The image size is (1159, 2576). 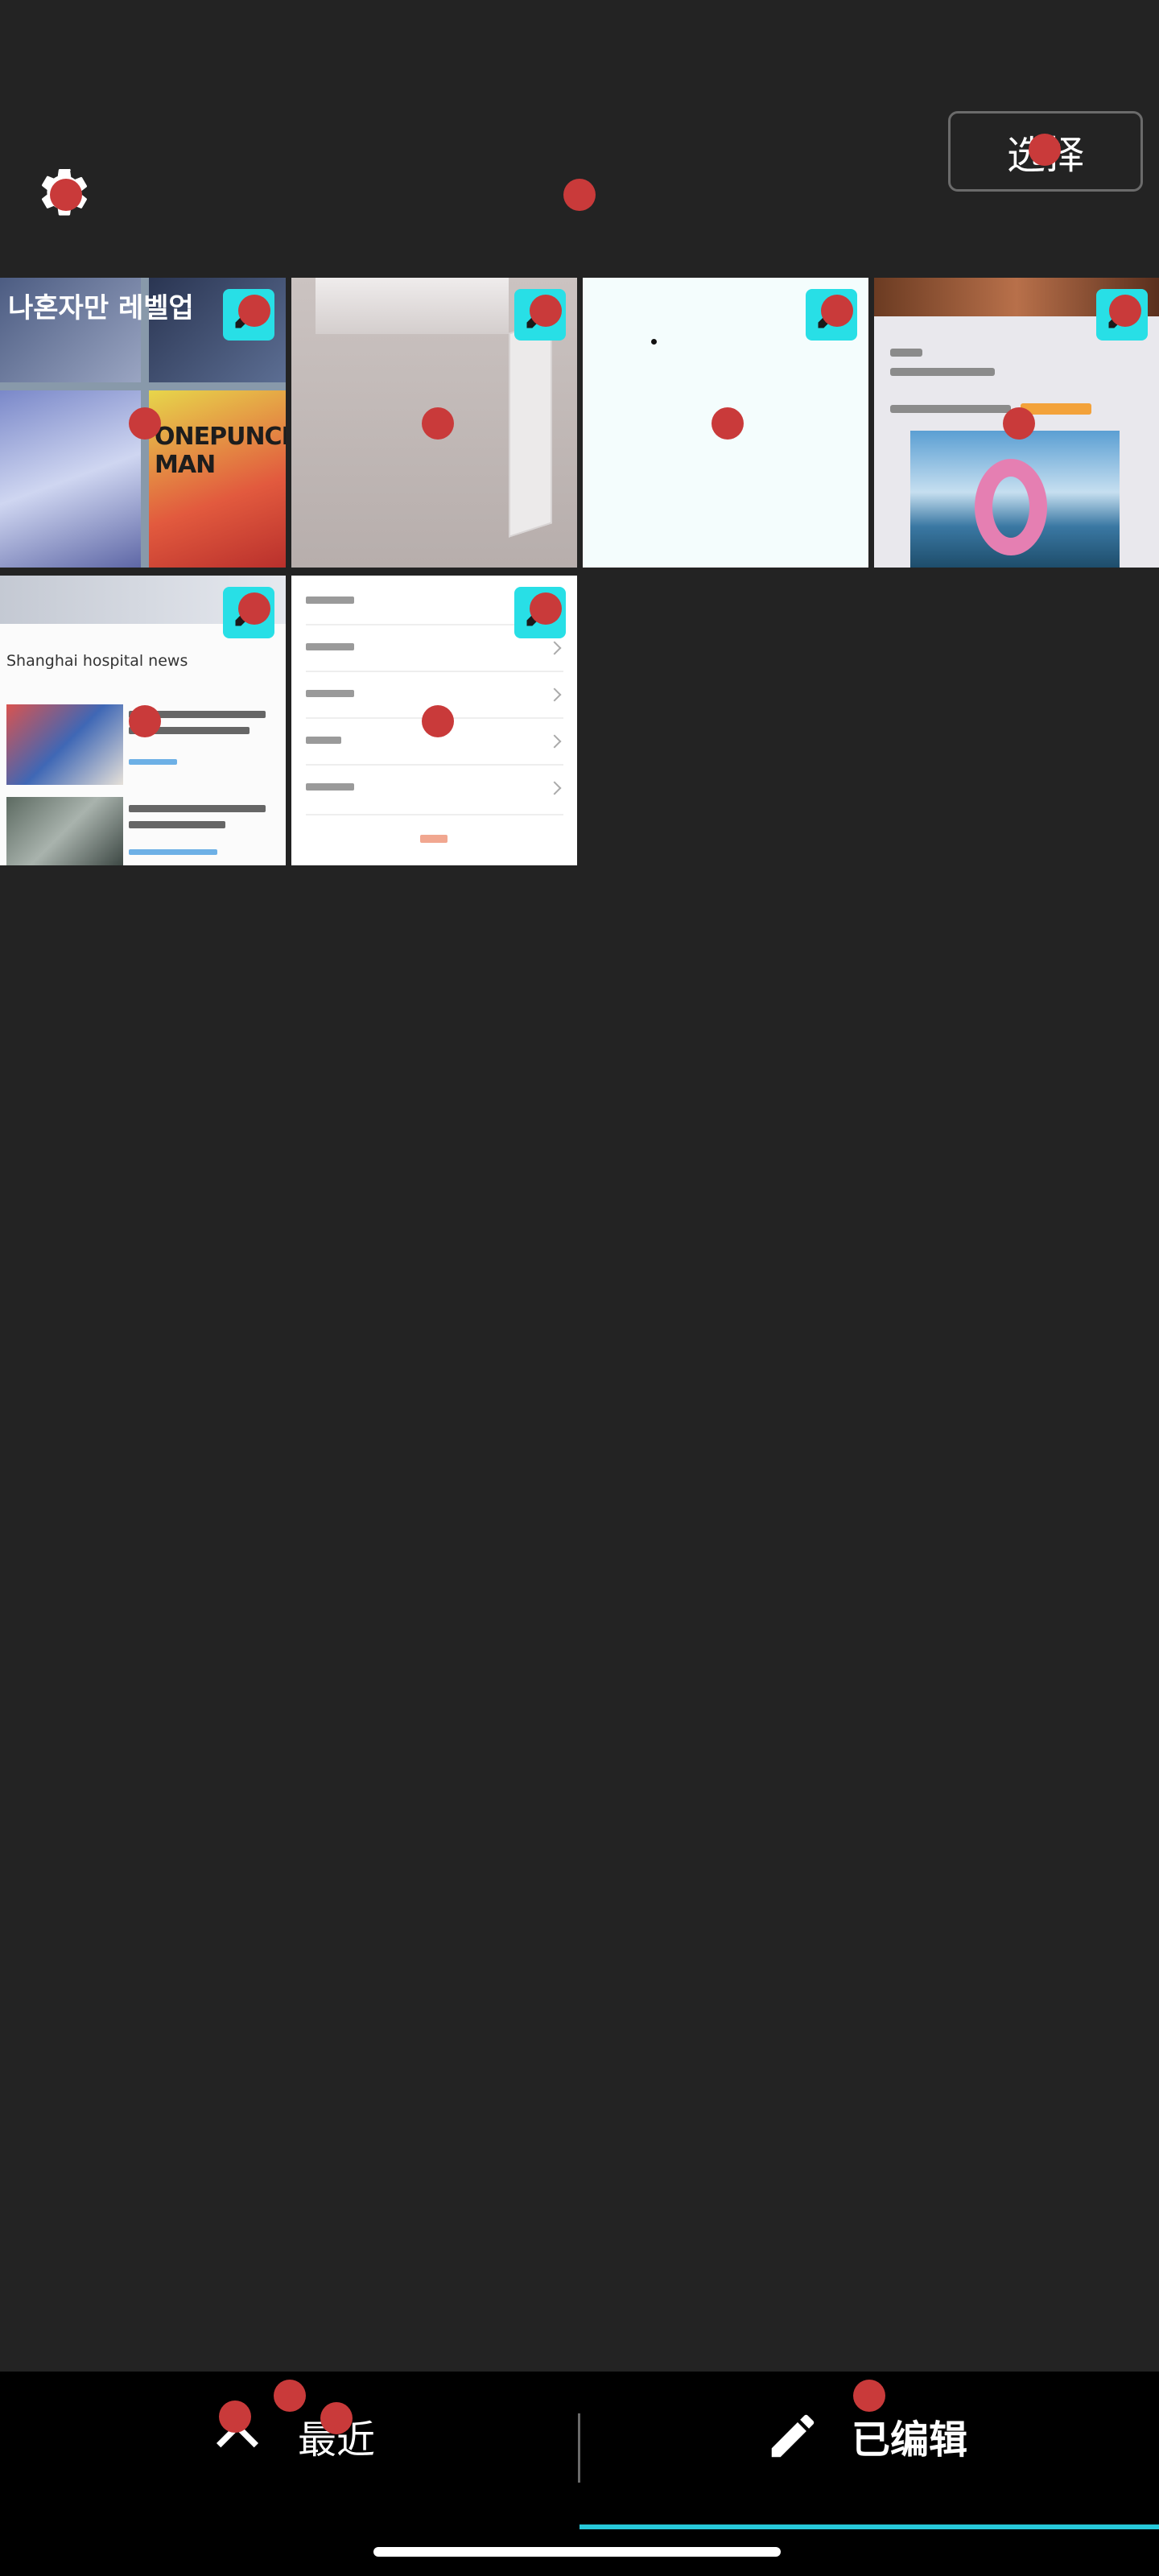 What do you see at coordinates (579, 2448) in the screenshot?
I see `tab-divider` at bounding box center [579, 2448].